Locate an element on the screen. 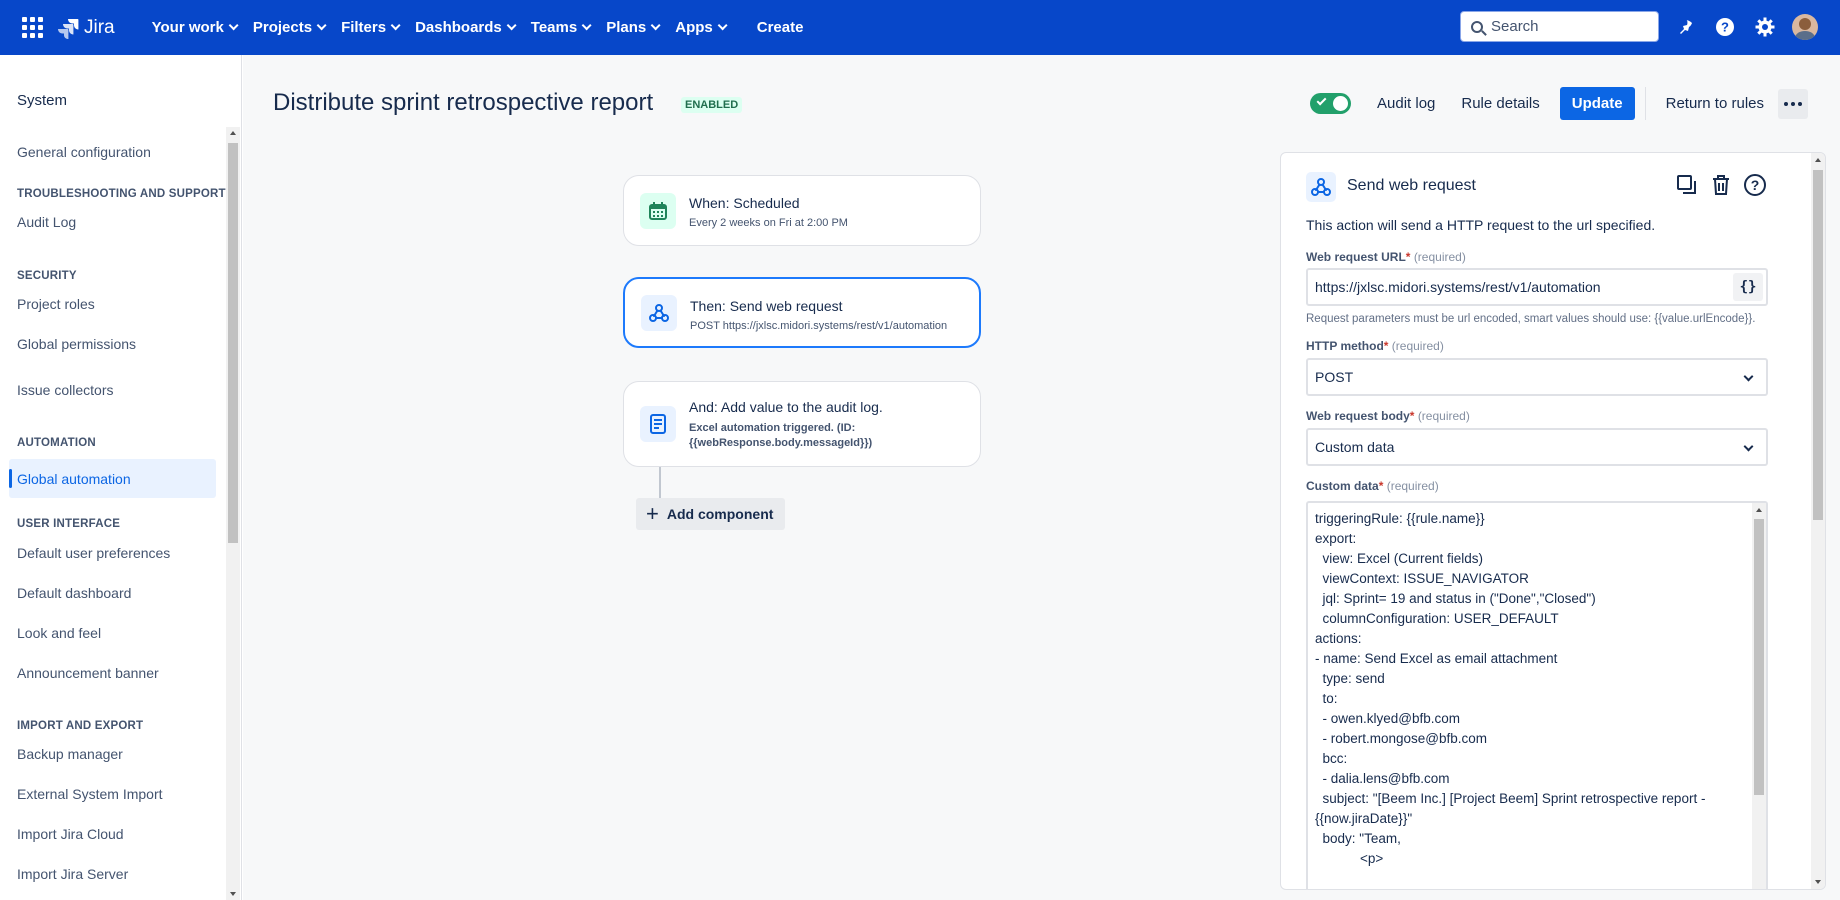 The height and width of the screenshot is (900, 1840). sidebar-item-global-automation: Global automation is located at coordinates (112, 478).